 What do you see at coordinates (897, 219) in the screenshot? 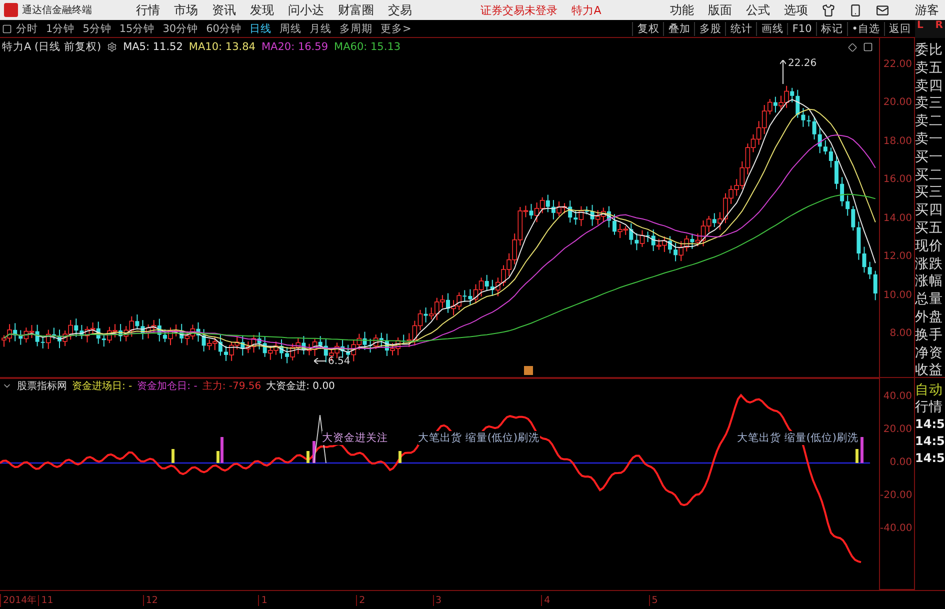
I see `price-axis-label: 14.00` at bounding box center [897, 219].